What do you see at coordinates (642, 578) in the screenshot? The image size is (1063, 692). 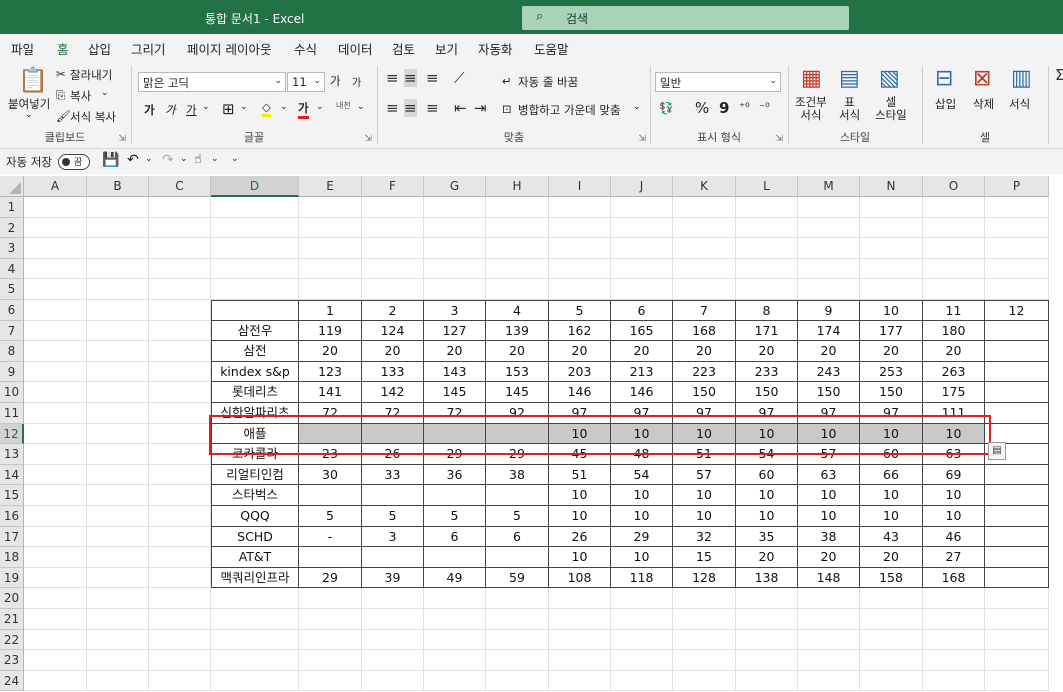 I see `cell-j19: 118` at bounding box center [642, 578].